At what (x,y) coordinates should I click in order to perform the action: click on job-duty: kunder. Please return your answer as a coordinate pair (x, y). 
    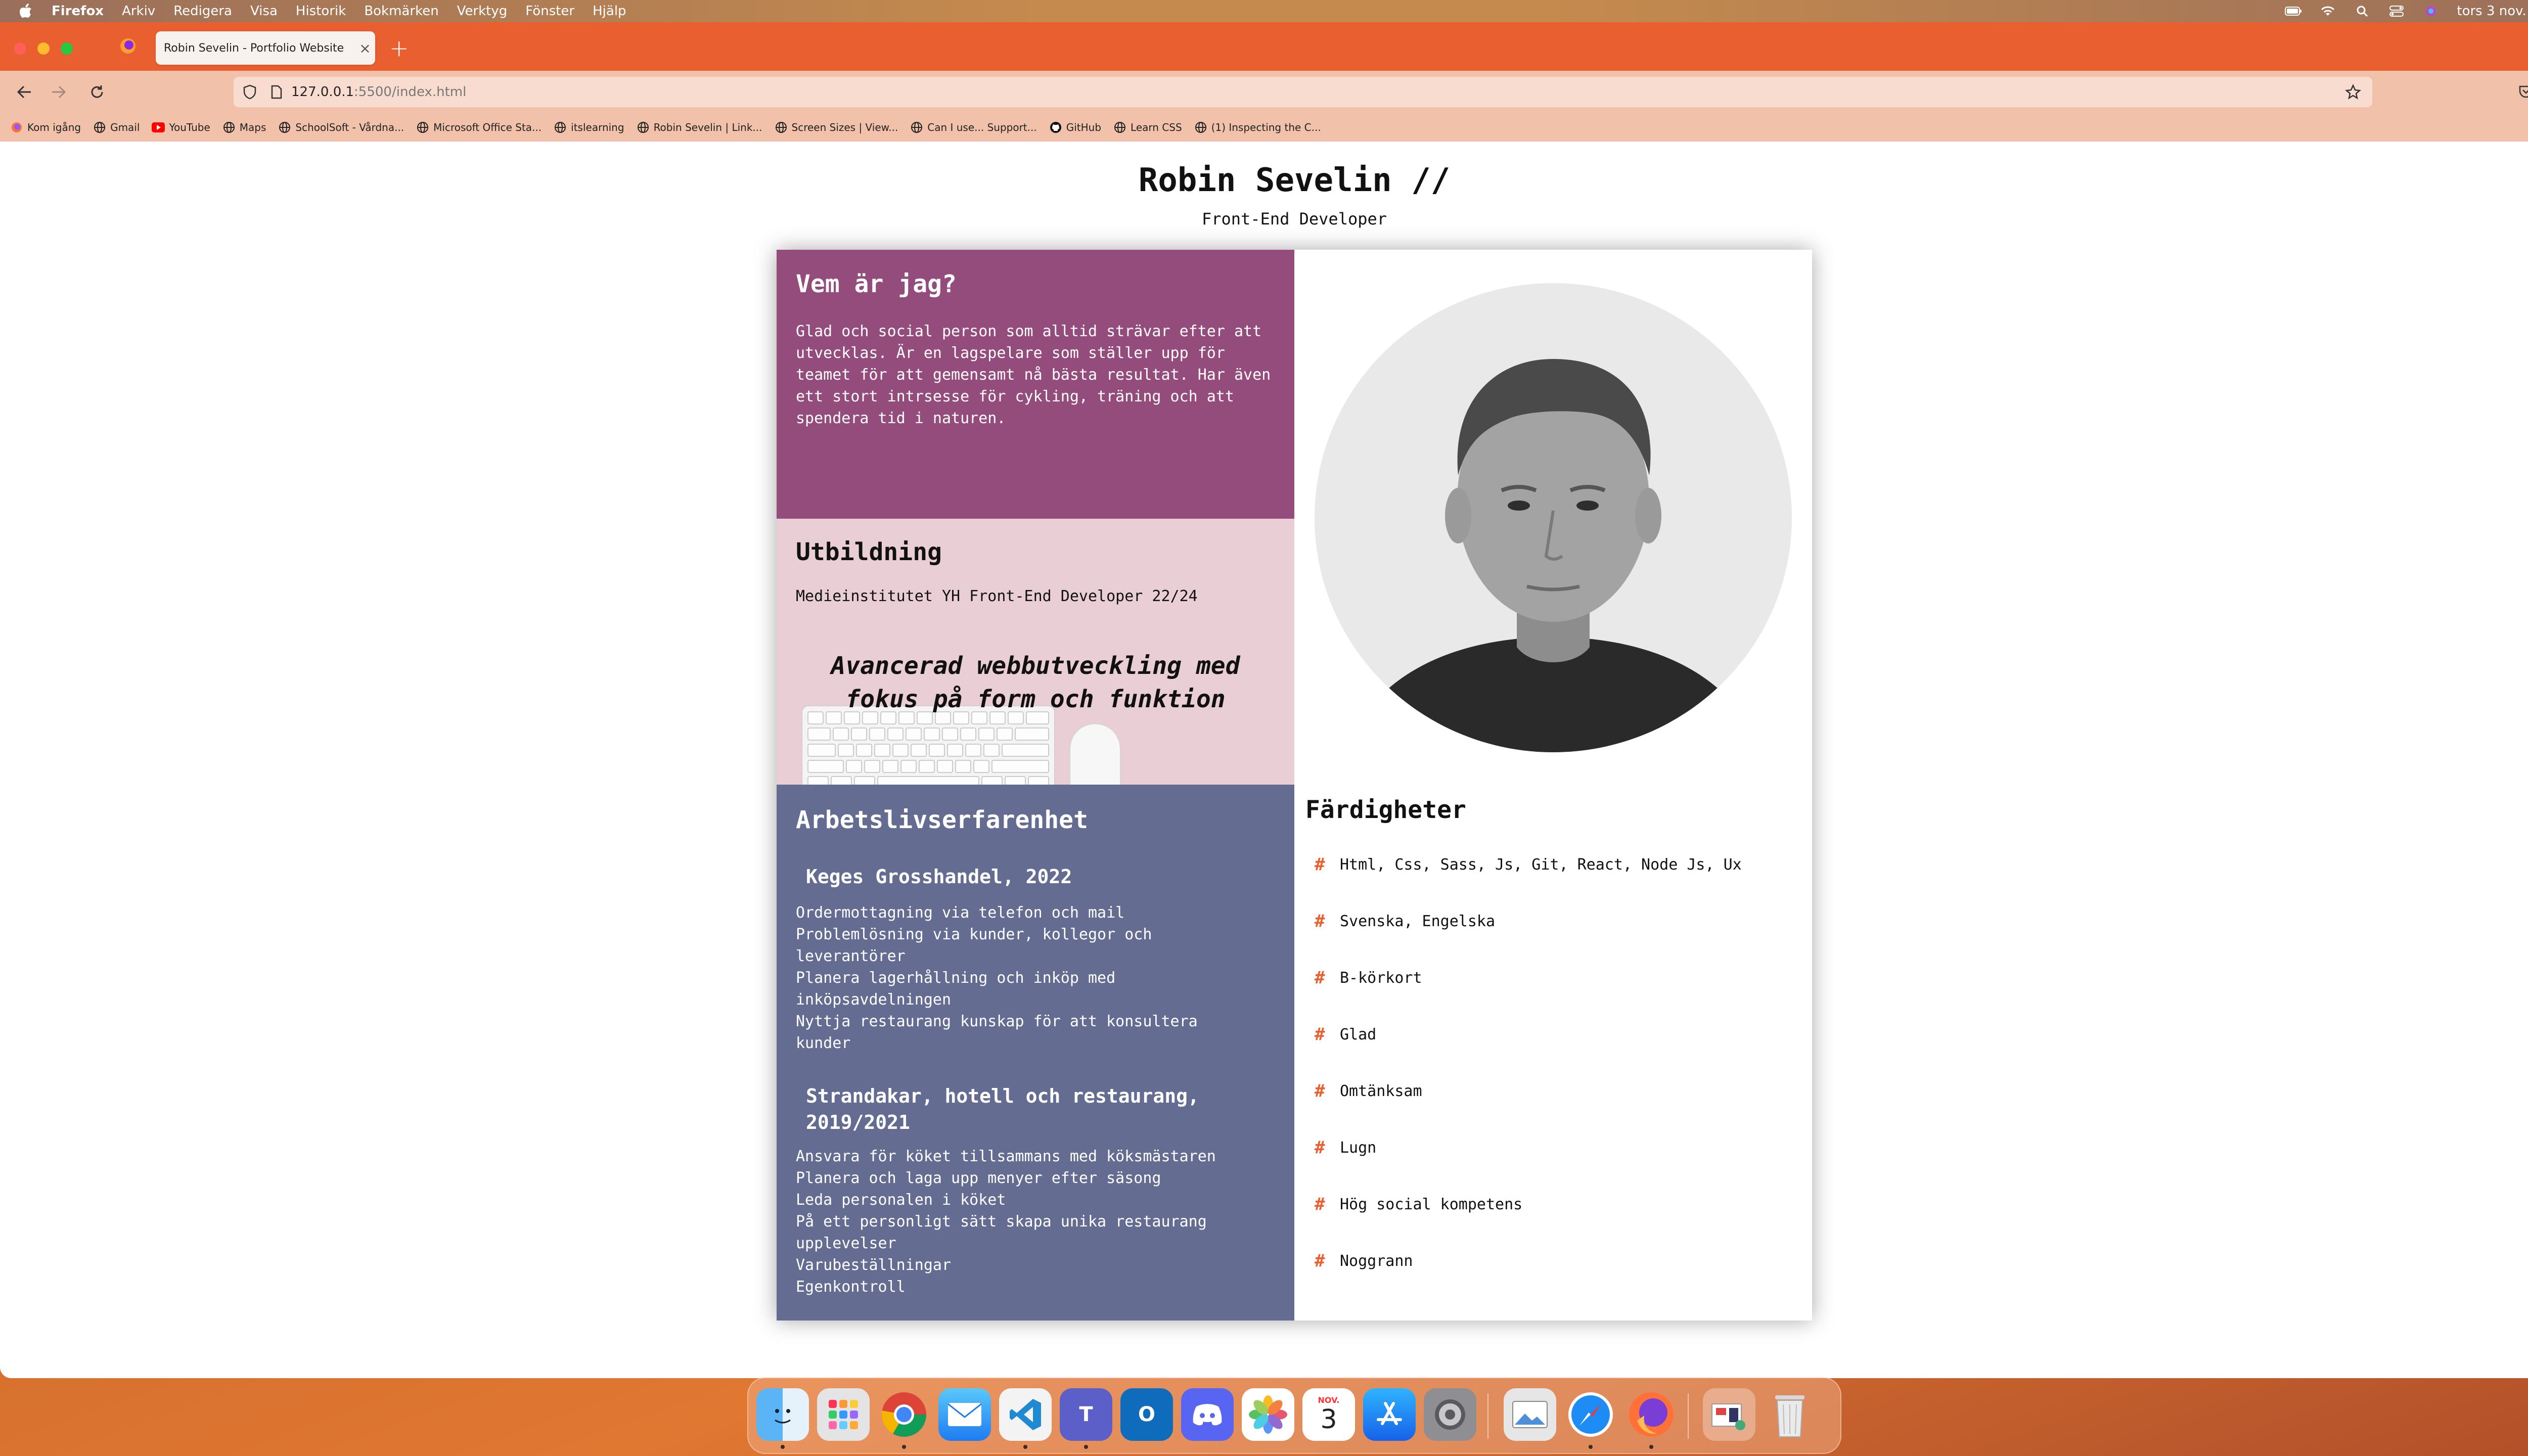
    Looking at the image, I should click on (824, 1043).